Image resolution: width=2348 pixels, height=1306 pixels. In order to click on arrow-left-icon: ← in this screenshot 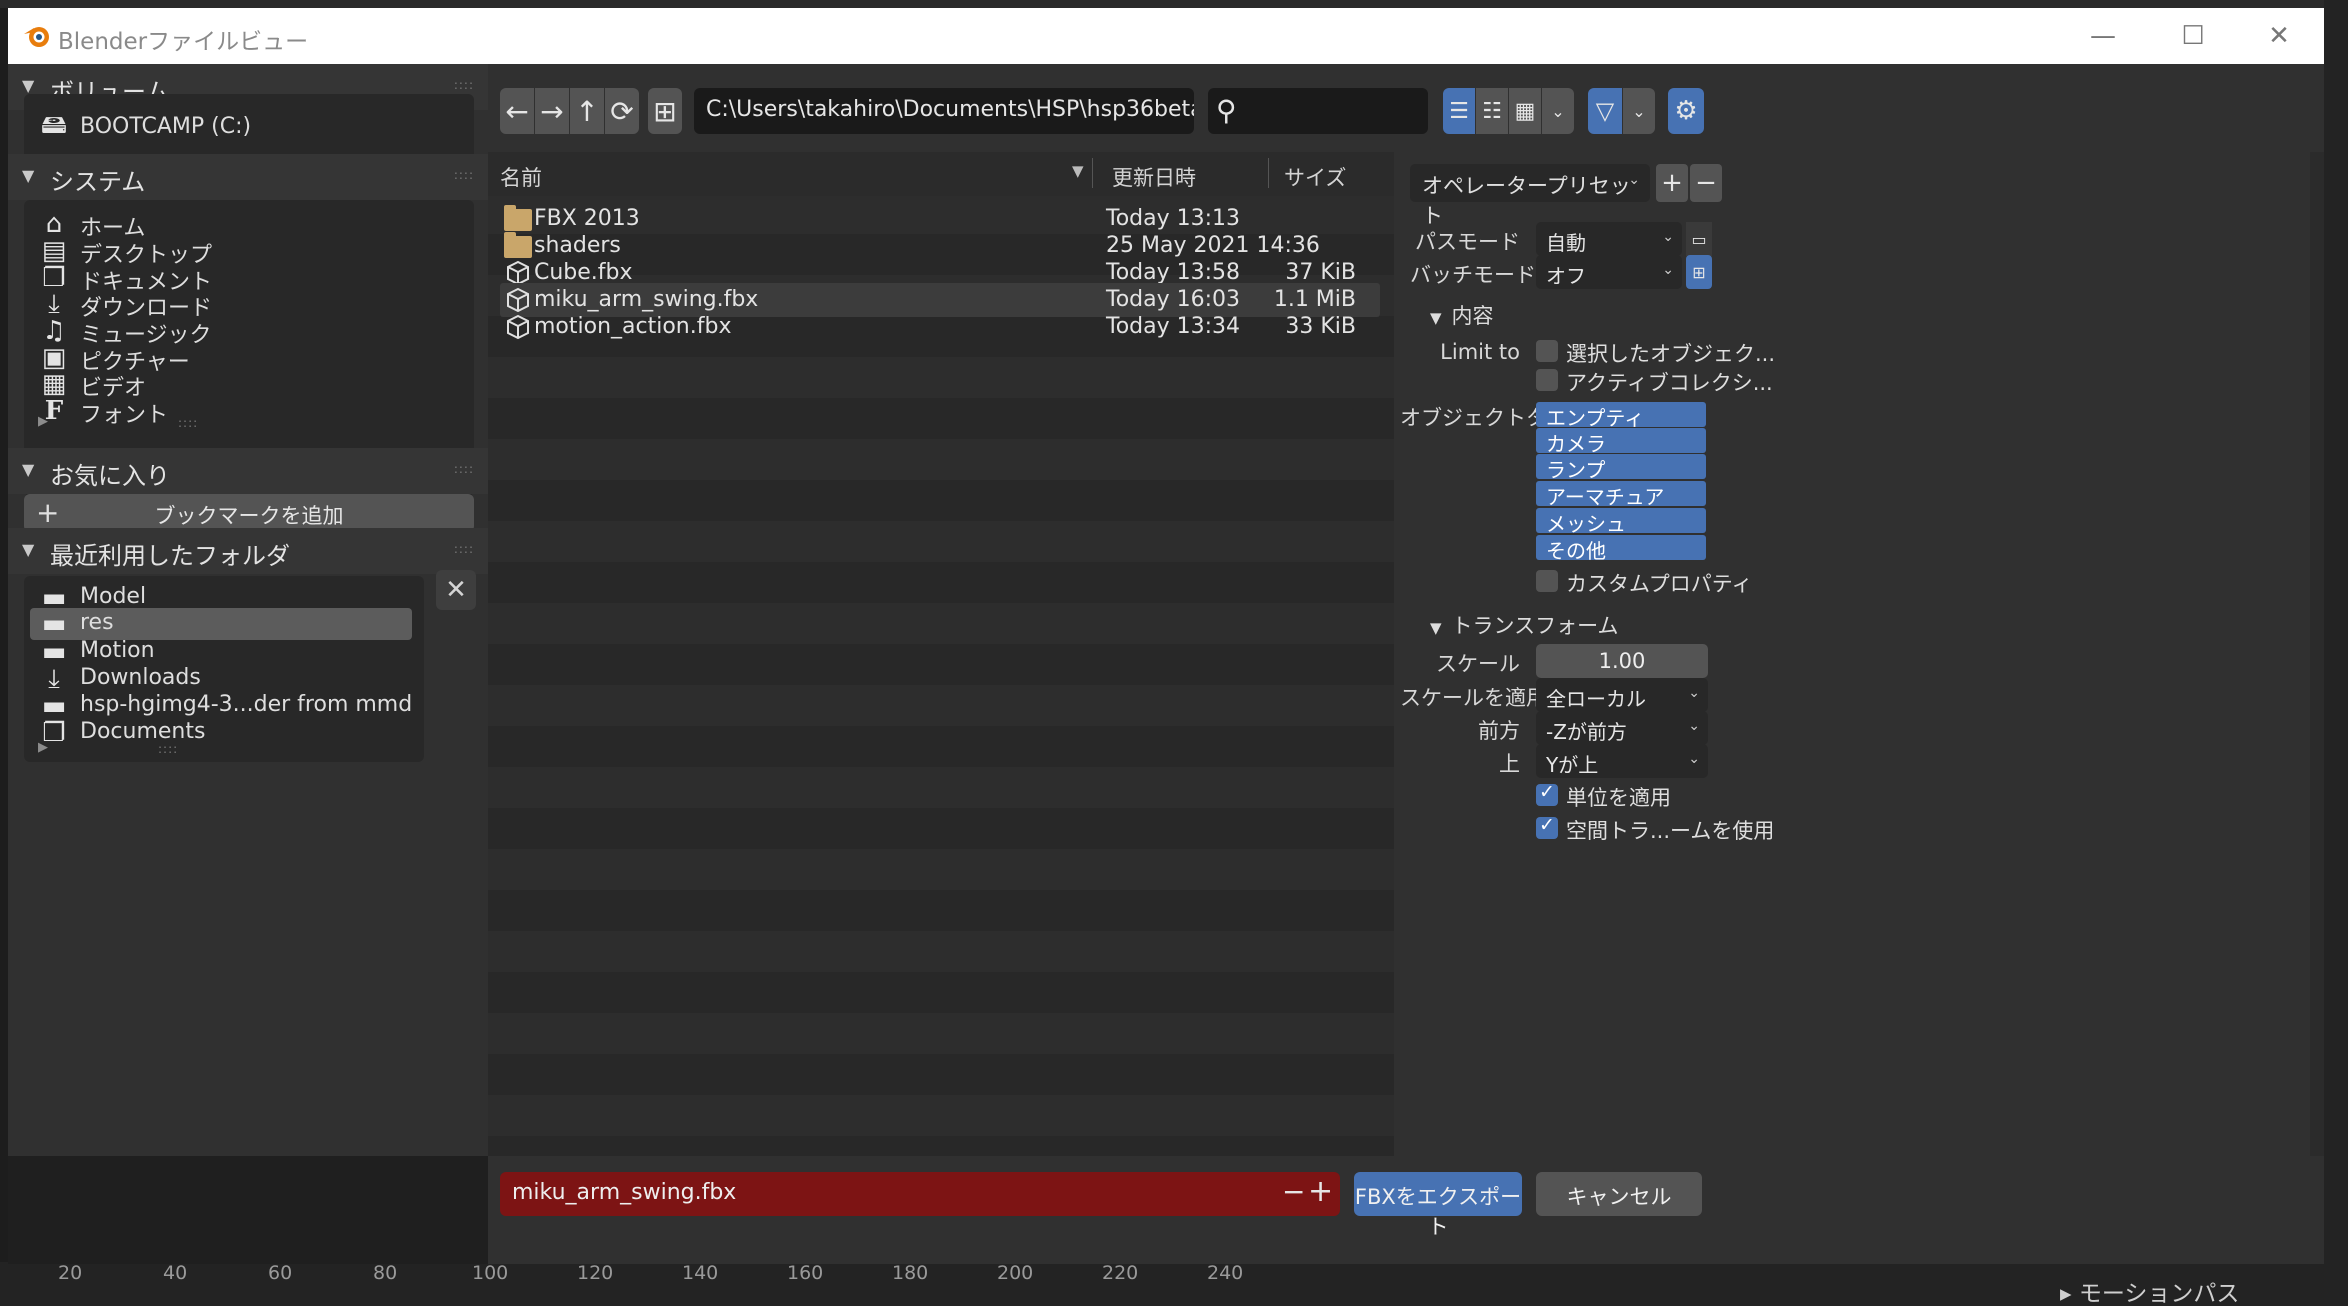, I will do `click(517, 111)`.